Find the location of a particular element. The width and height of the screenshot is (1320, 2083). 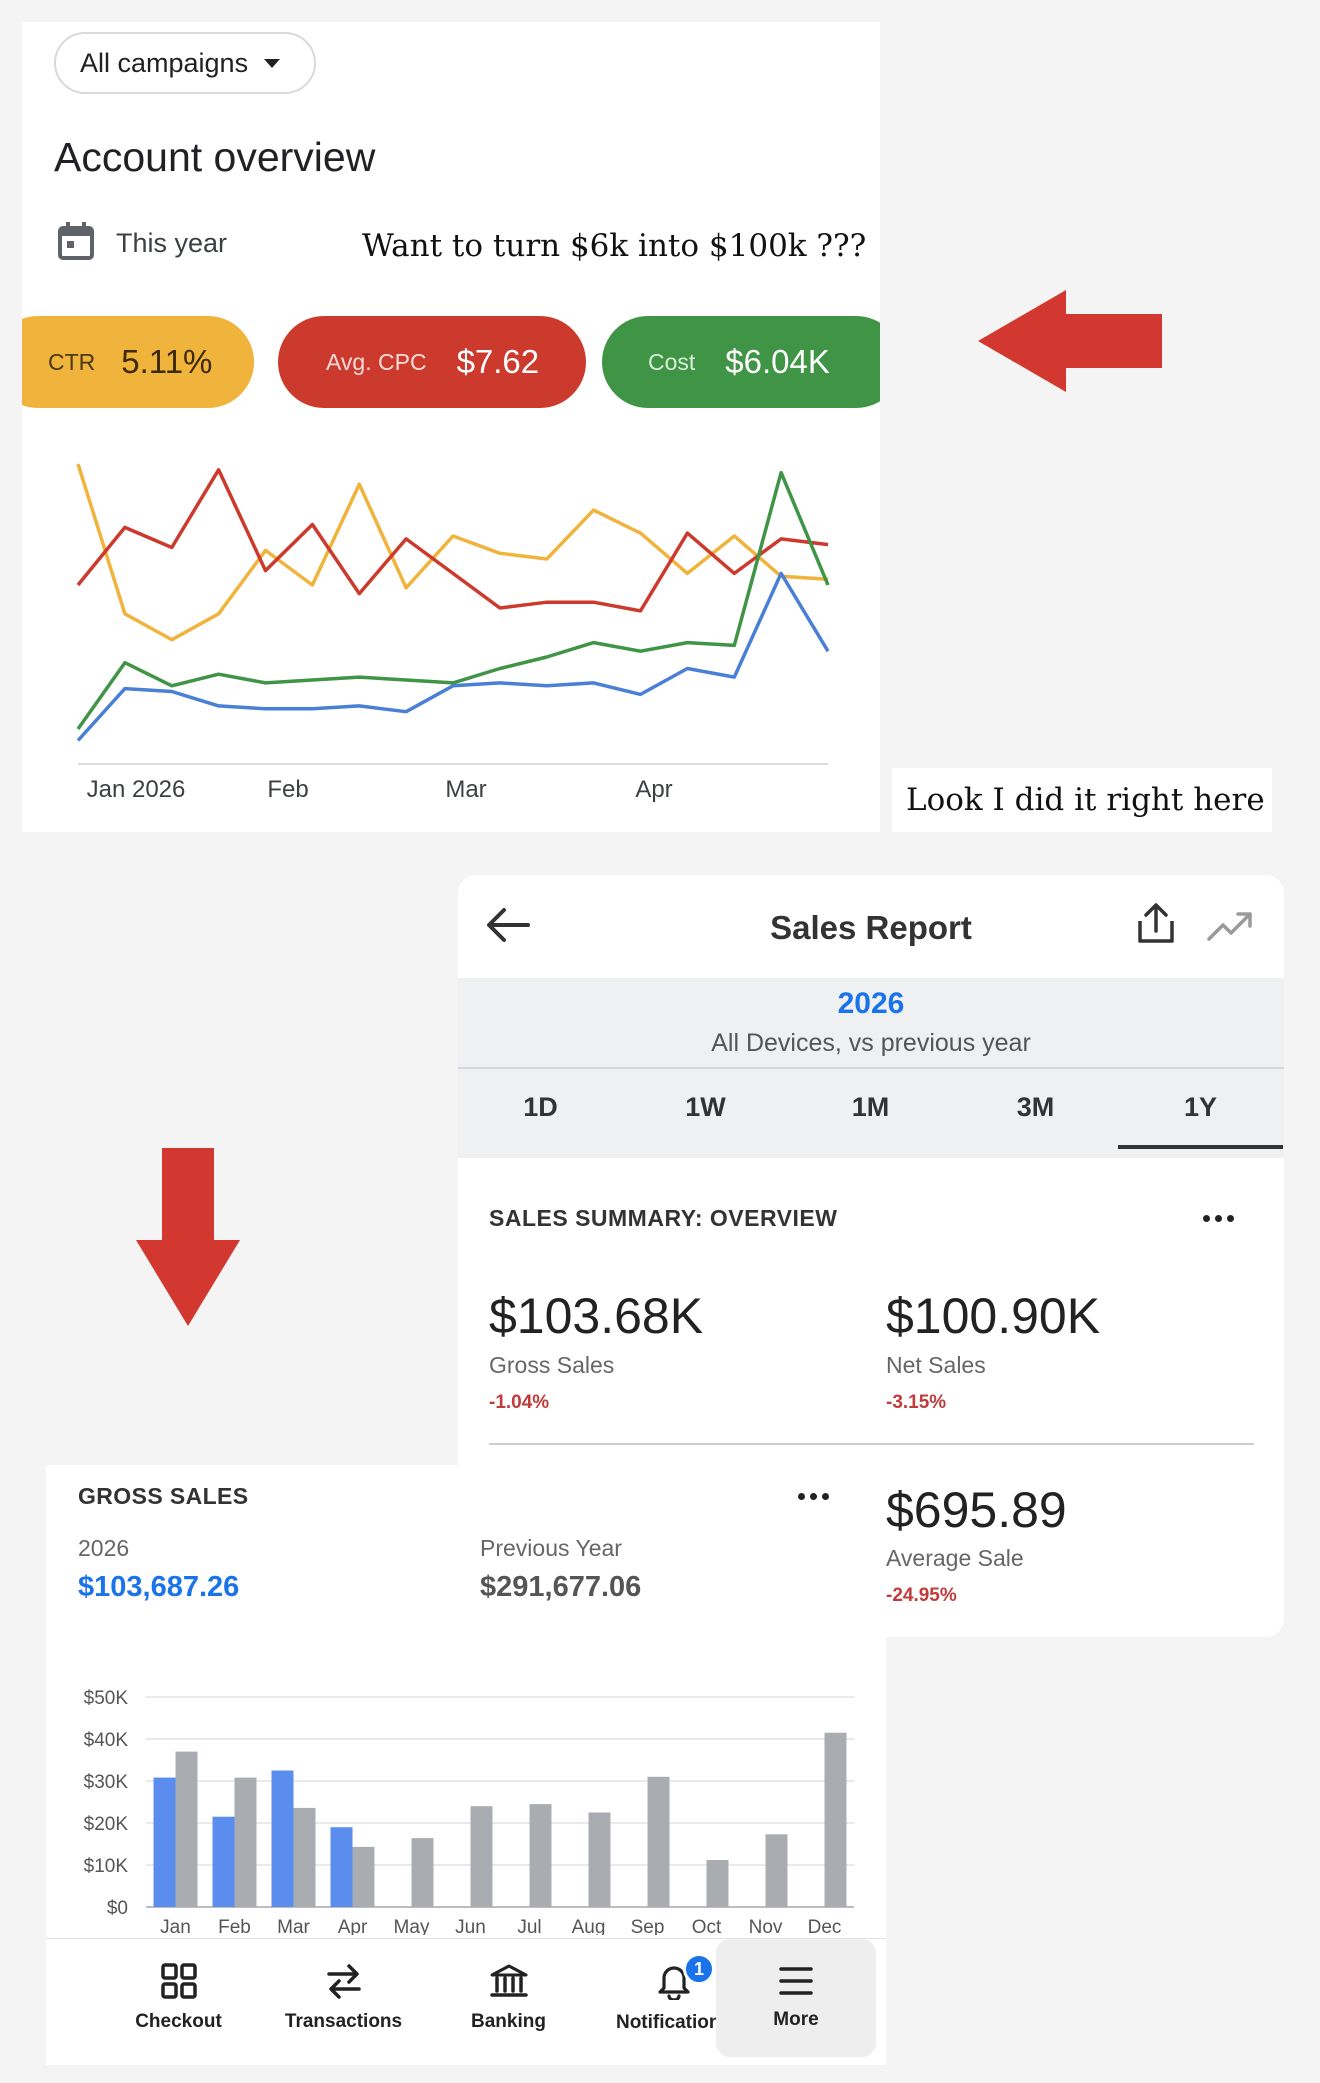

y-tick-label: $20K is located at coordinates (106, 1824).